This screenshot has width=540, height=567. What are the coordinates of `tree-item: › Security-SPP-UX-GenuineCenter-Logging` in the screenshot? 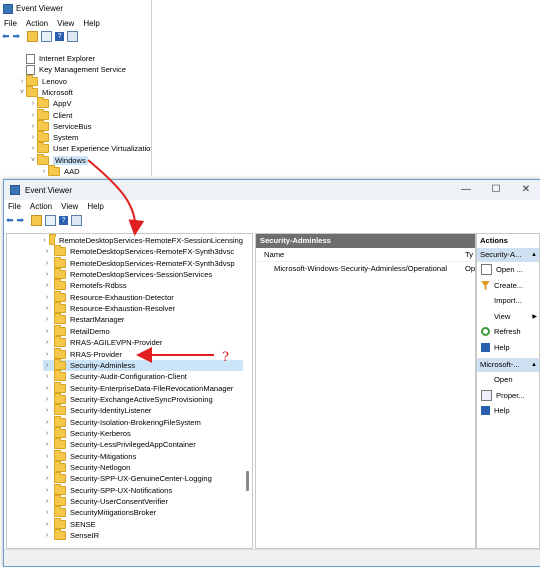 It's located at (143, 478).